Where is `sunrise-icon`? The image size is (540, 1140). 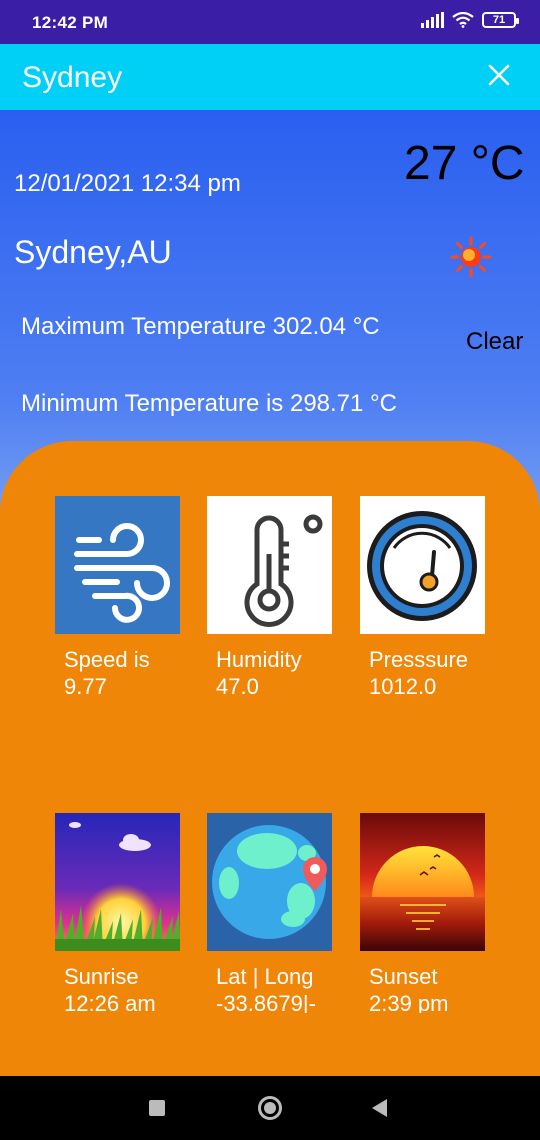 sunrise-icon is located at coordinates (117, 882).